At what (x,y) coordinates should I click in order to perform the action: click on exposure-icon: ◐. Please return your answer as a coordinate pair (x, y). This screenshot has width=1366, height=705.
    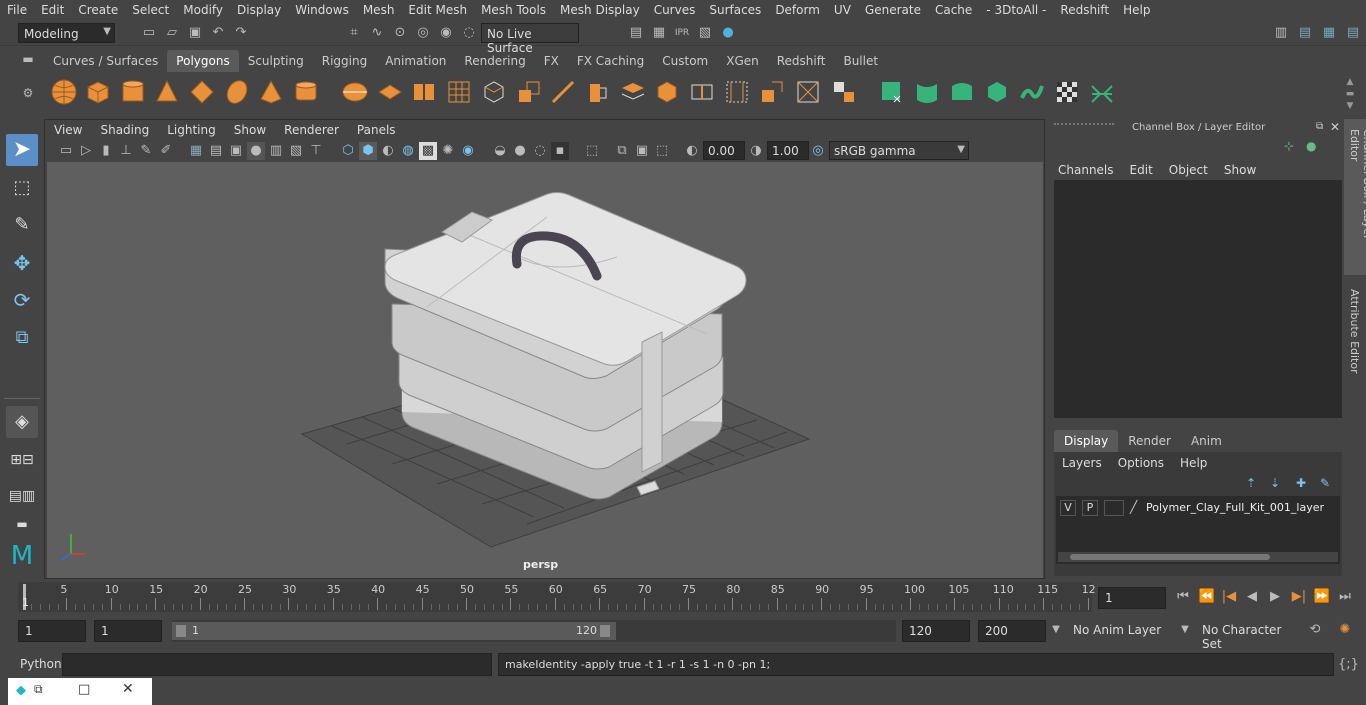
    Looking at the image, I should click on (692, 151).